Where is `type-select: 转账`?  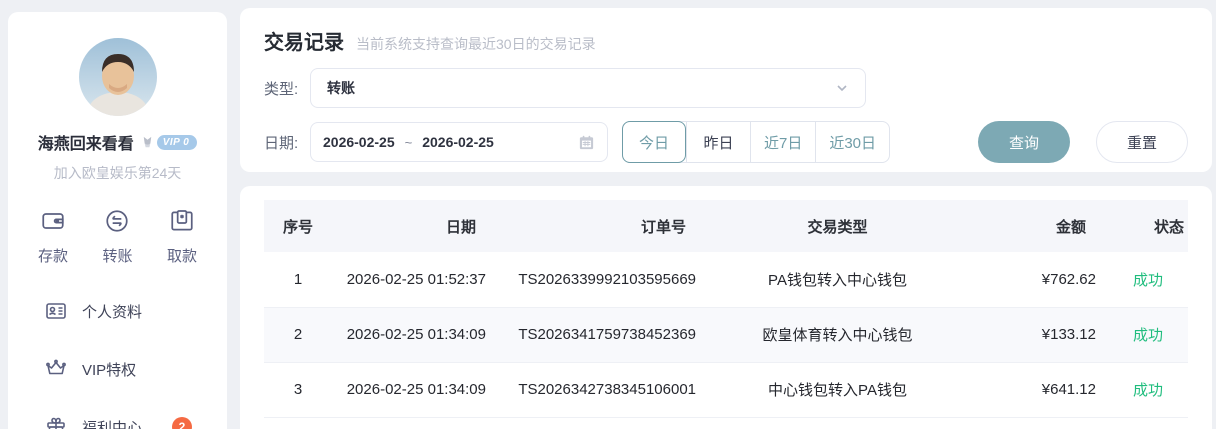
type-select: 转账 is located at coordinates (588, 88).